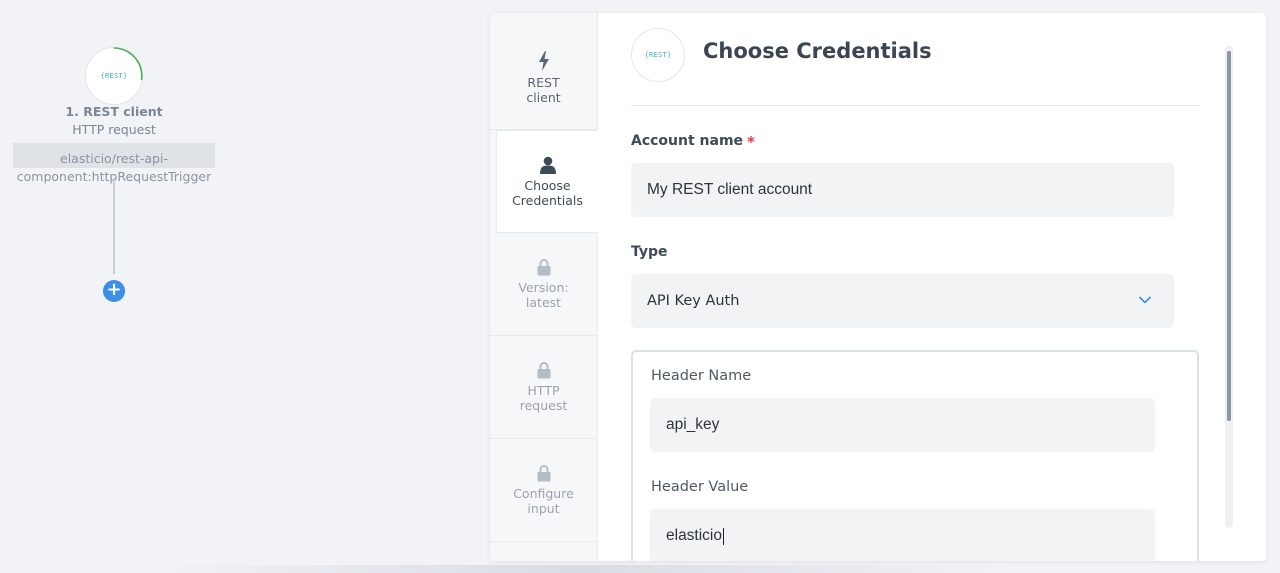  I want to click on header-divider, so click(915, 105).